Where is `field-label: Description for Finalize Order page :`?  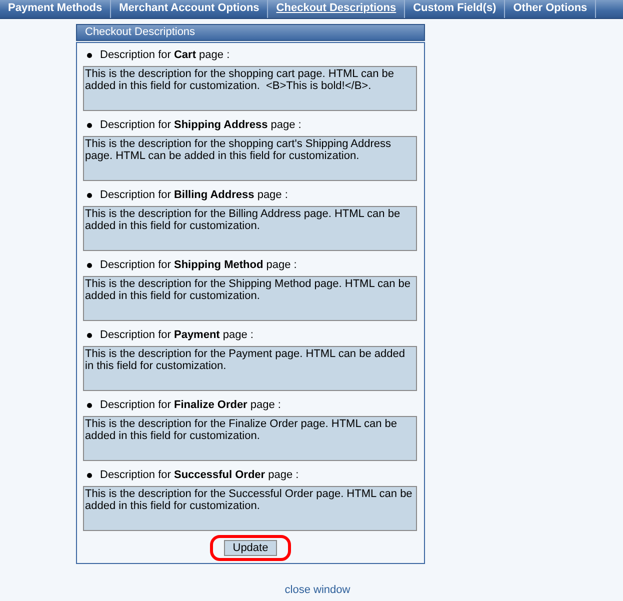
field-label: Description for Finalize Order page : is located at coordinates (190, 405).